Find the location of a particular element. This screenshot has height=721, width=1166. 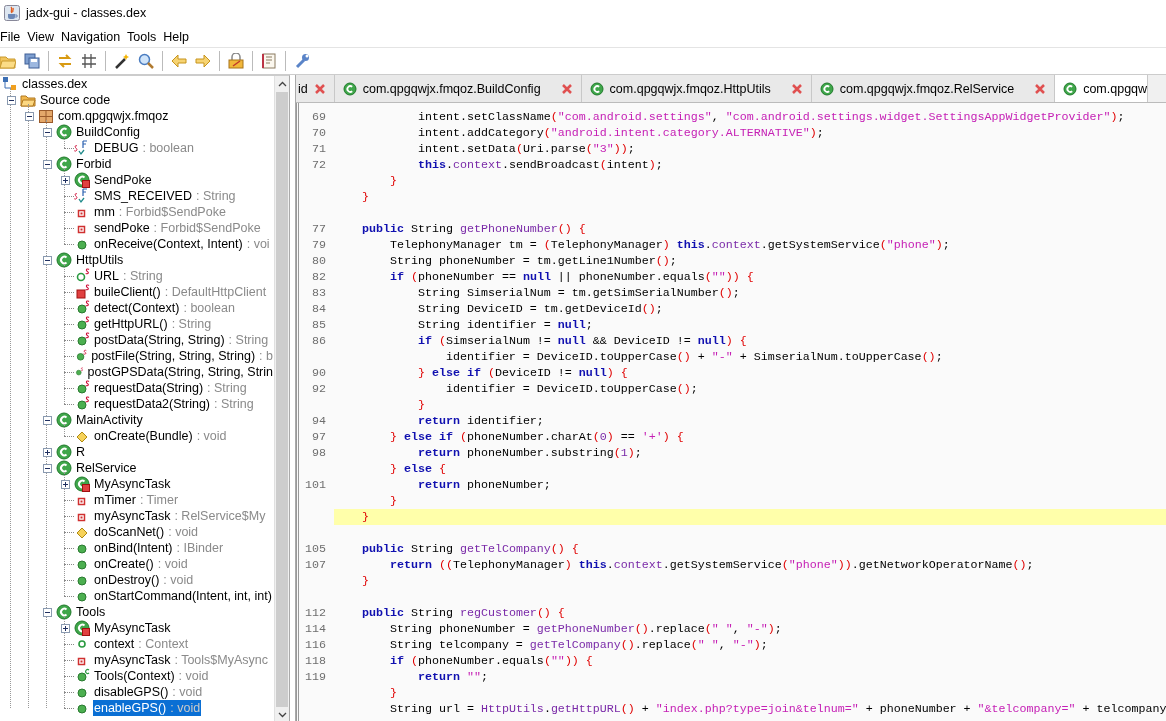

menu-item: File is located at coordinates (12, 36).